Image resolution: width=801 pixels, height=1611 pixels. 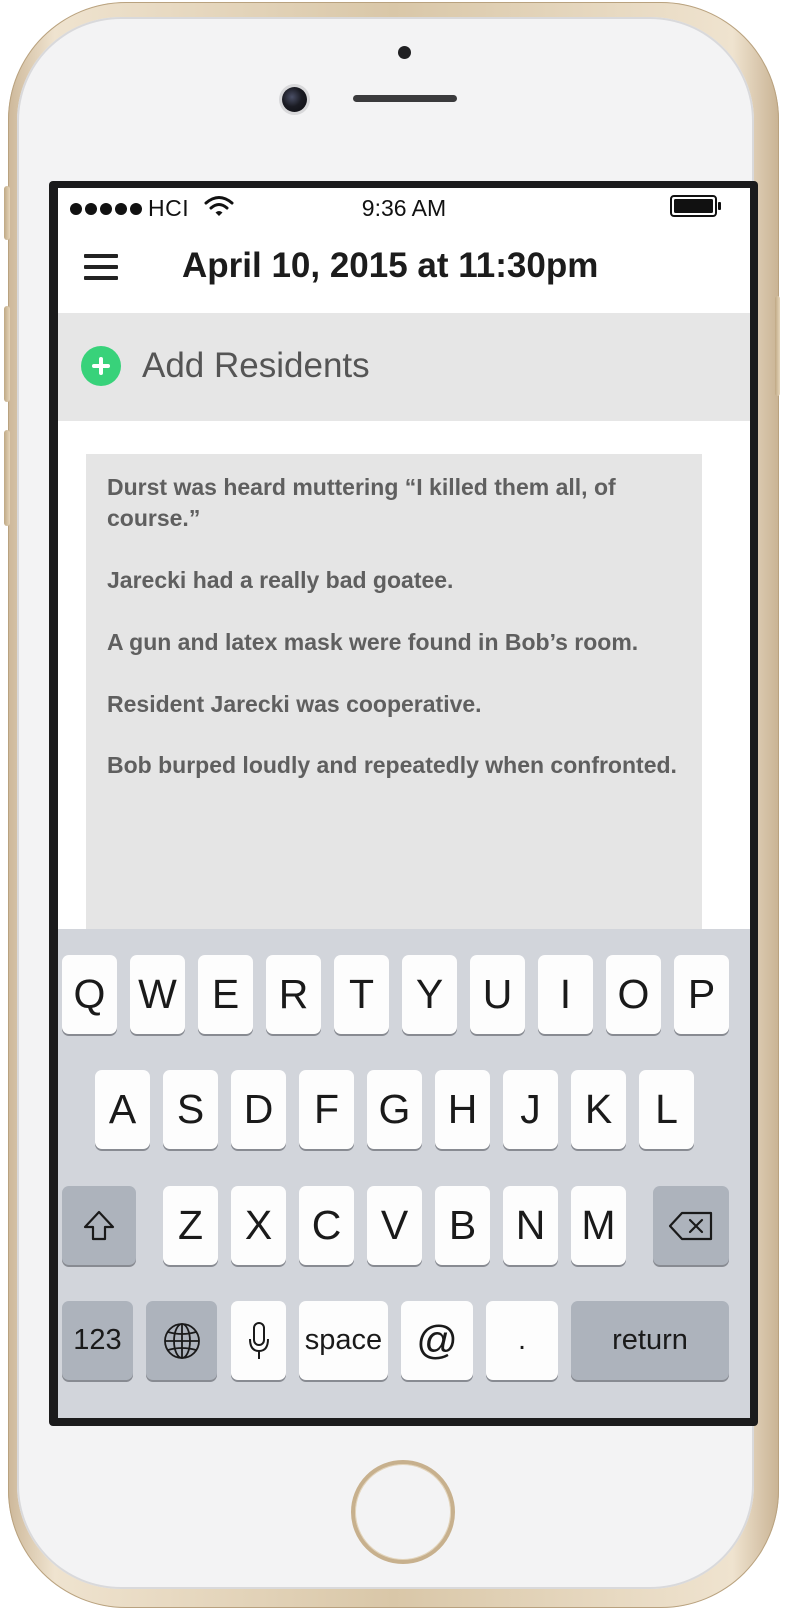 What do you see at coordinates (101, 268) in the screenshot?
I see `hamburger-menu-icon` at bounding box center [101, 268].